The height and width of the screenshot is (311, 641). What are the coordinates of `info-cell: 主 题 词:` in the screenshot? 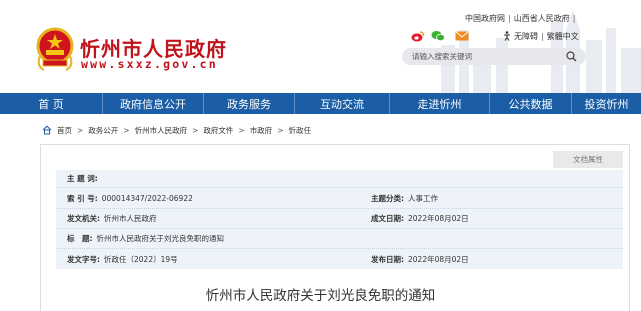 It's located at (84, 178).